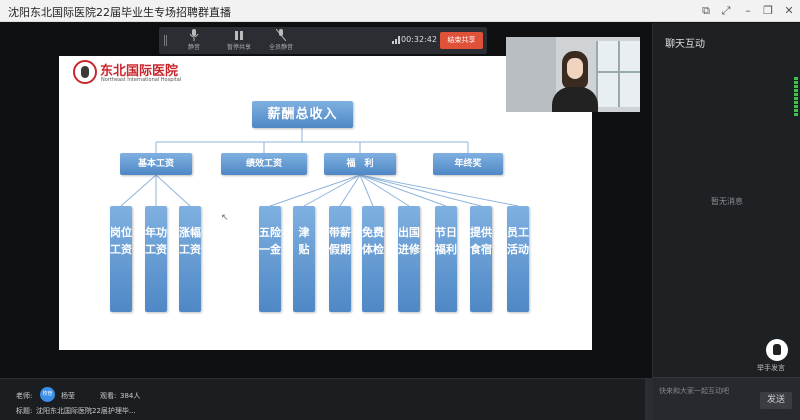 The image size is (800, 420). I want to click on pause-icon, so click(239, 35).